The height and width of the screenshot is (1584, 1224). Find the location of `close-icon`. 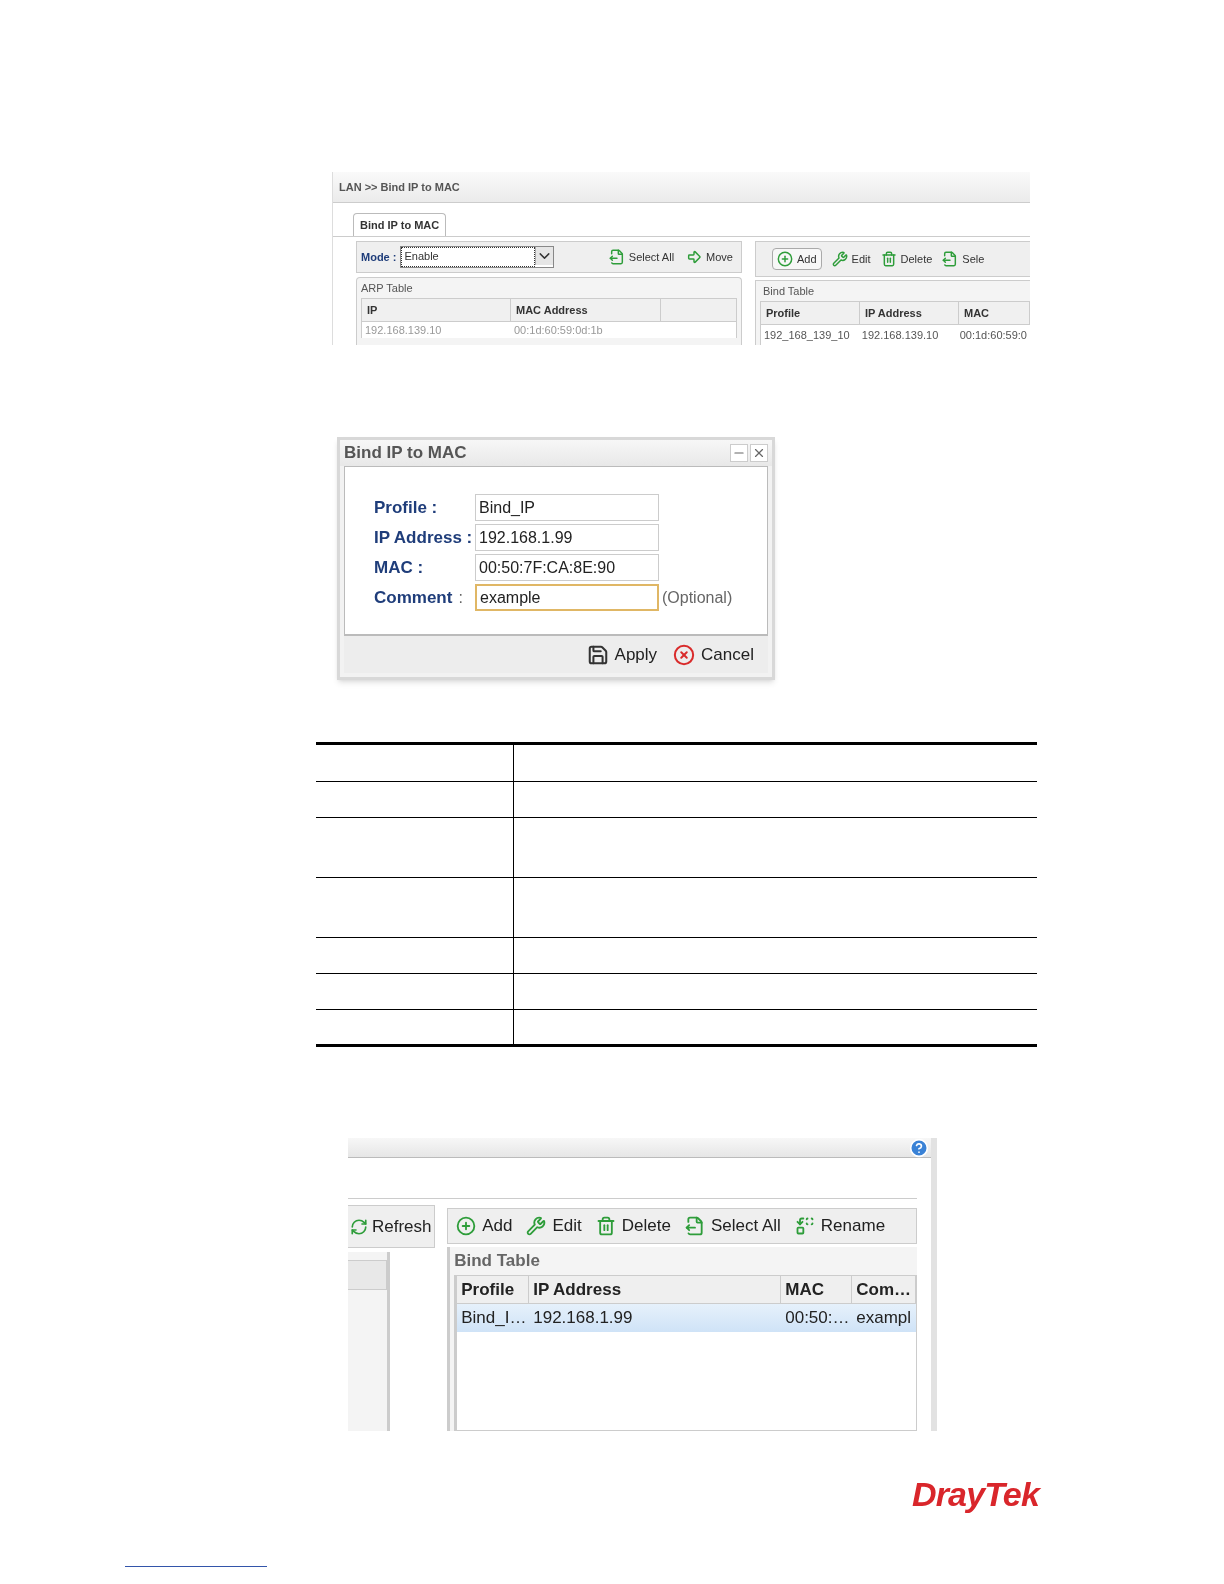

close-icon is located at coordinates (759, 453).